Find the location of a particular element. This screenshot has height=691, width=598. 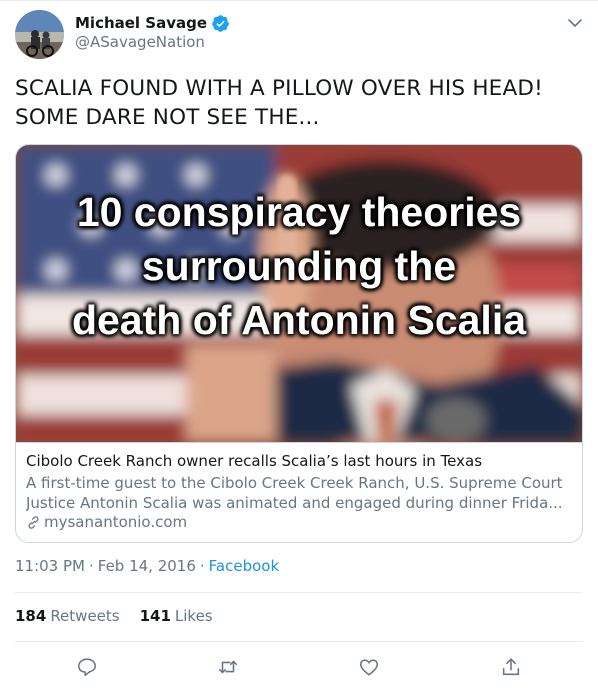

link-icon is located at coordinates (33, 522).